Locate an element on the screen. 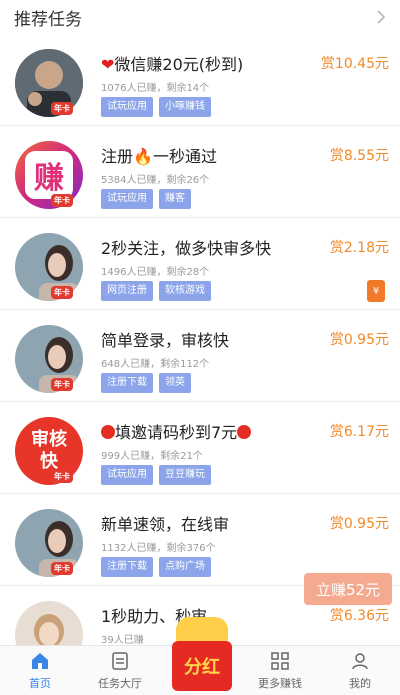 This screenshot has width=400, height=695. task-meta: 5384人已赚，剩余26个 is located at coordinates (155, 180).